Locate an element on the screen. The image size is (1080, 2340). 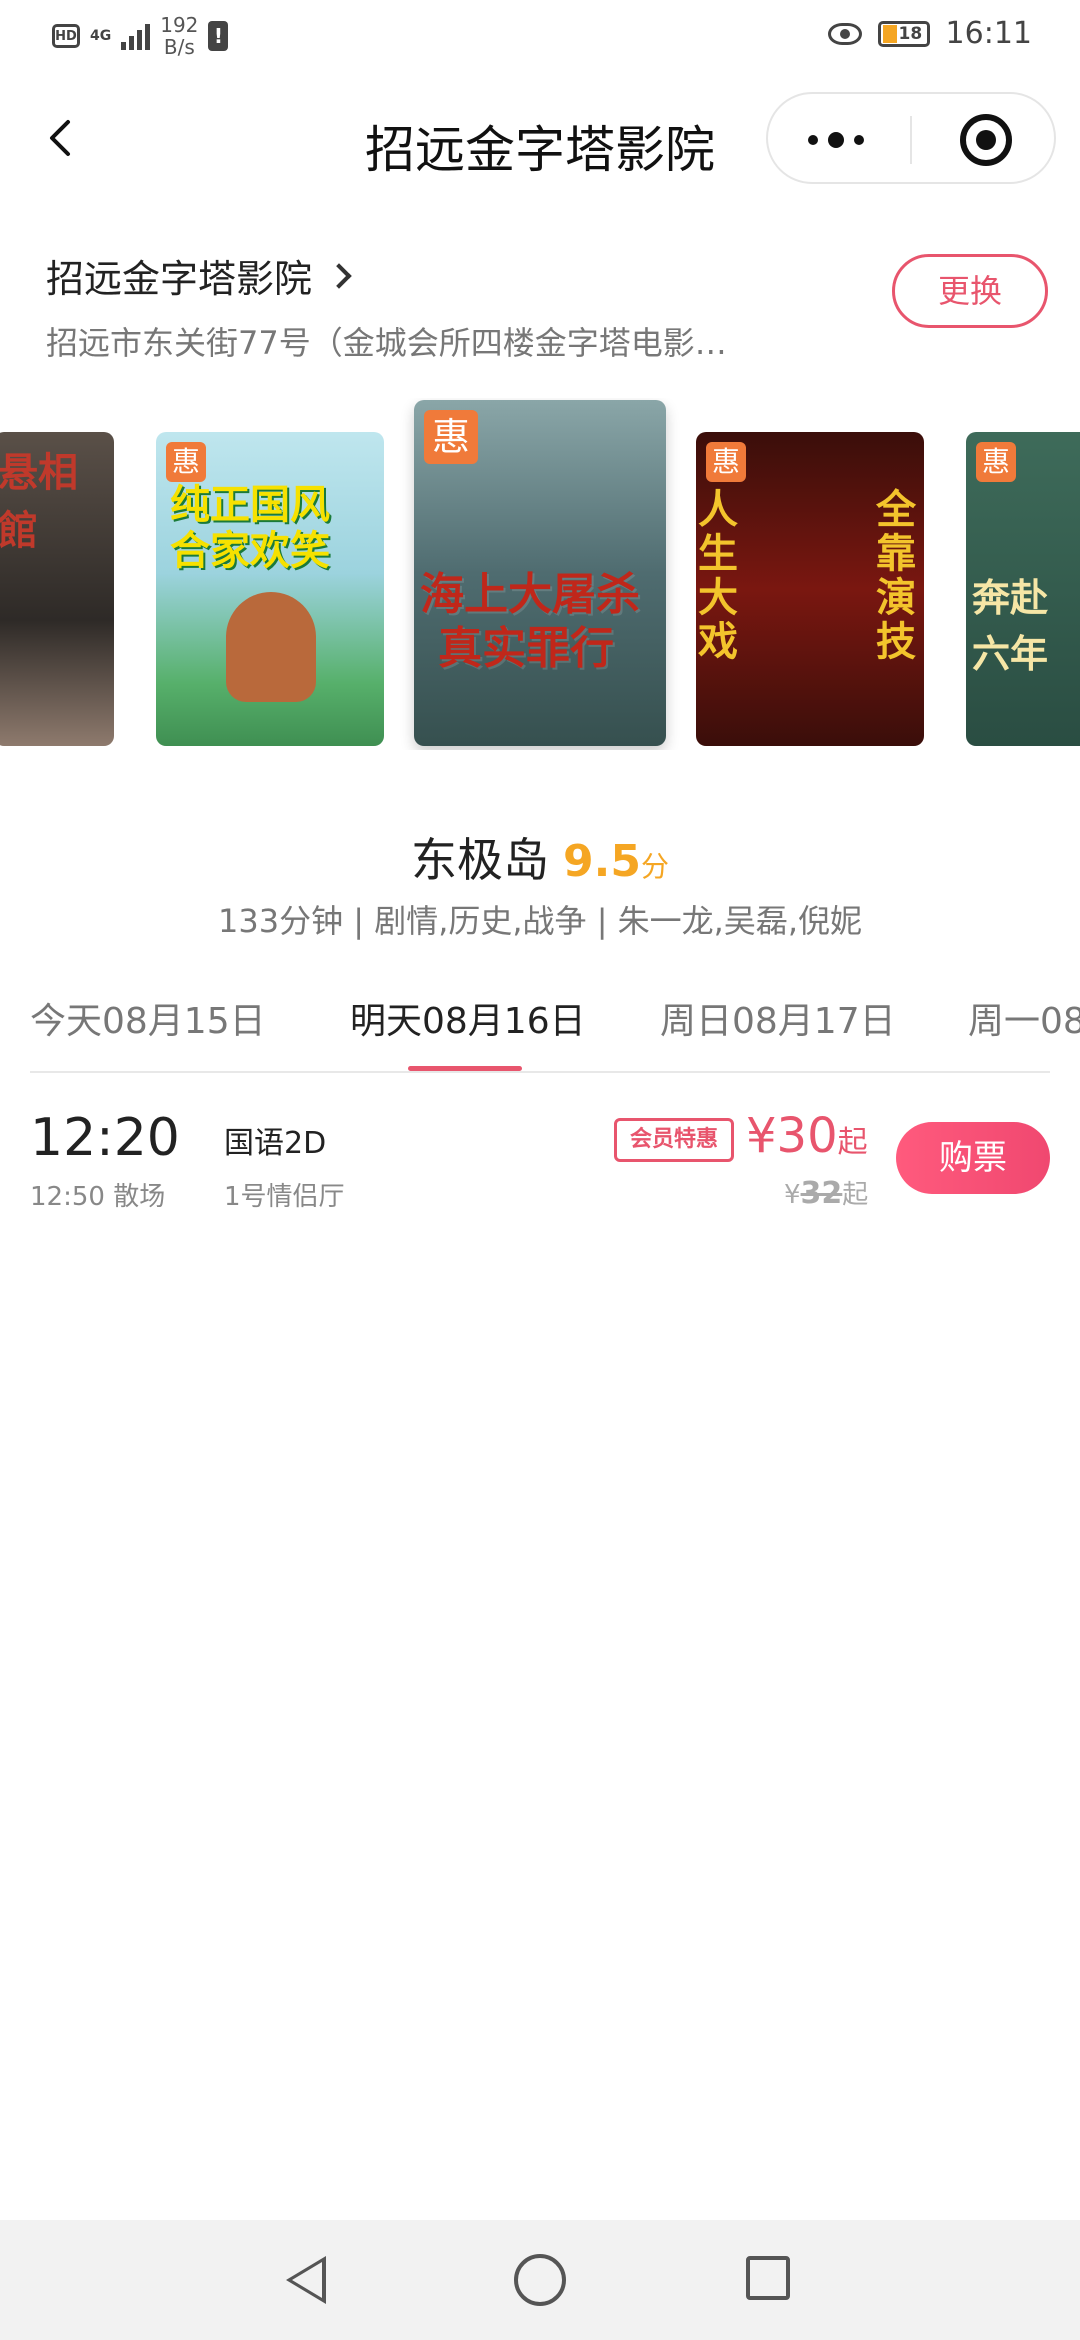
tab-date-today: 今天08月15日 is located at coordinates (148, 1018).